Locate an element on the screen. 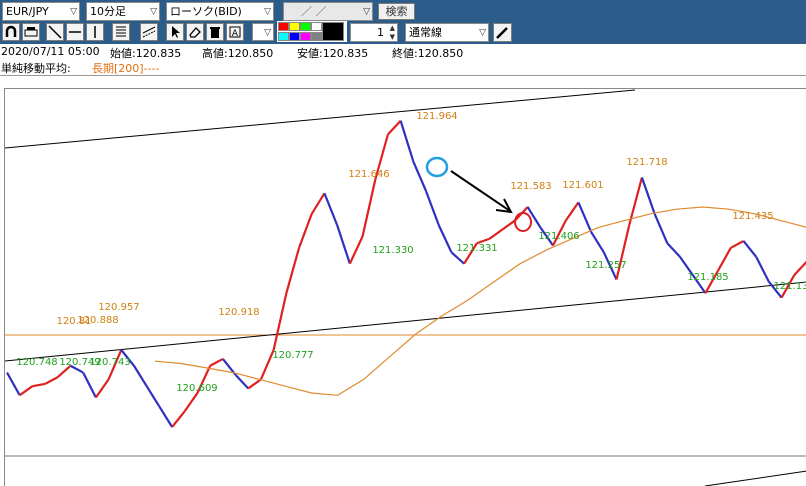 The image size is (806, 486). svg-text: A is located at coordinates (235, 34).